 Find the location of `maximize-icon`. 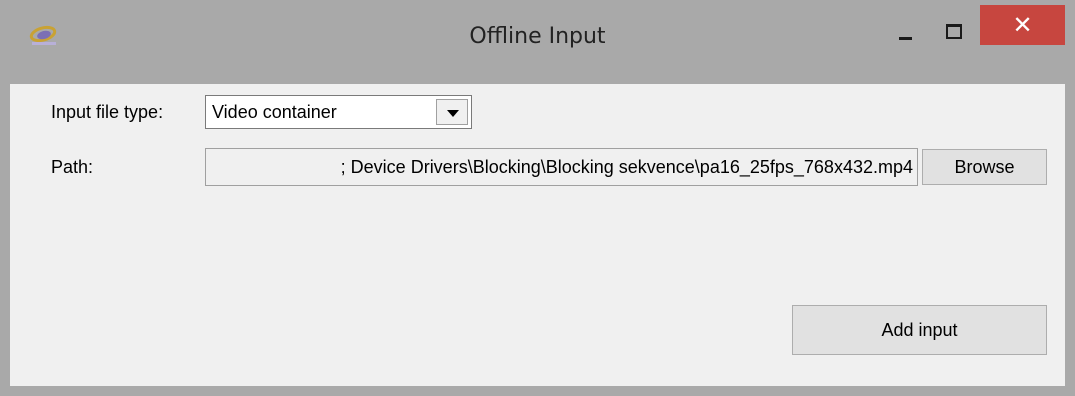

maximize-icon is located at coordinates (954, 31).